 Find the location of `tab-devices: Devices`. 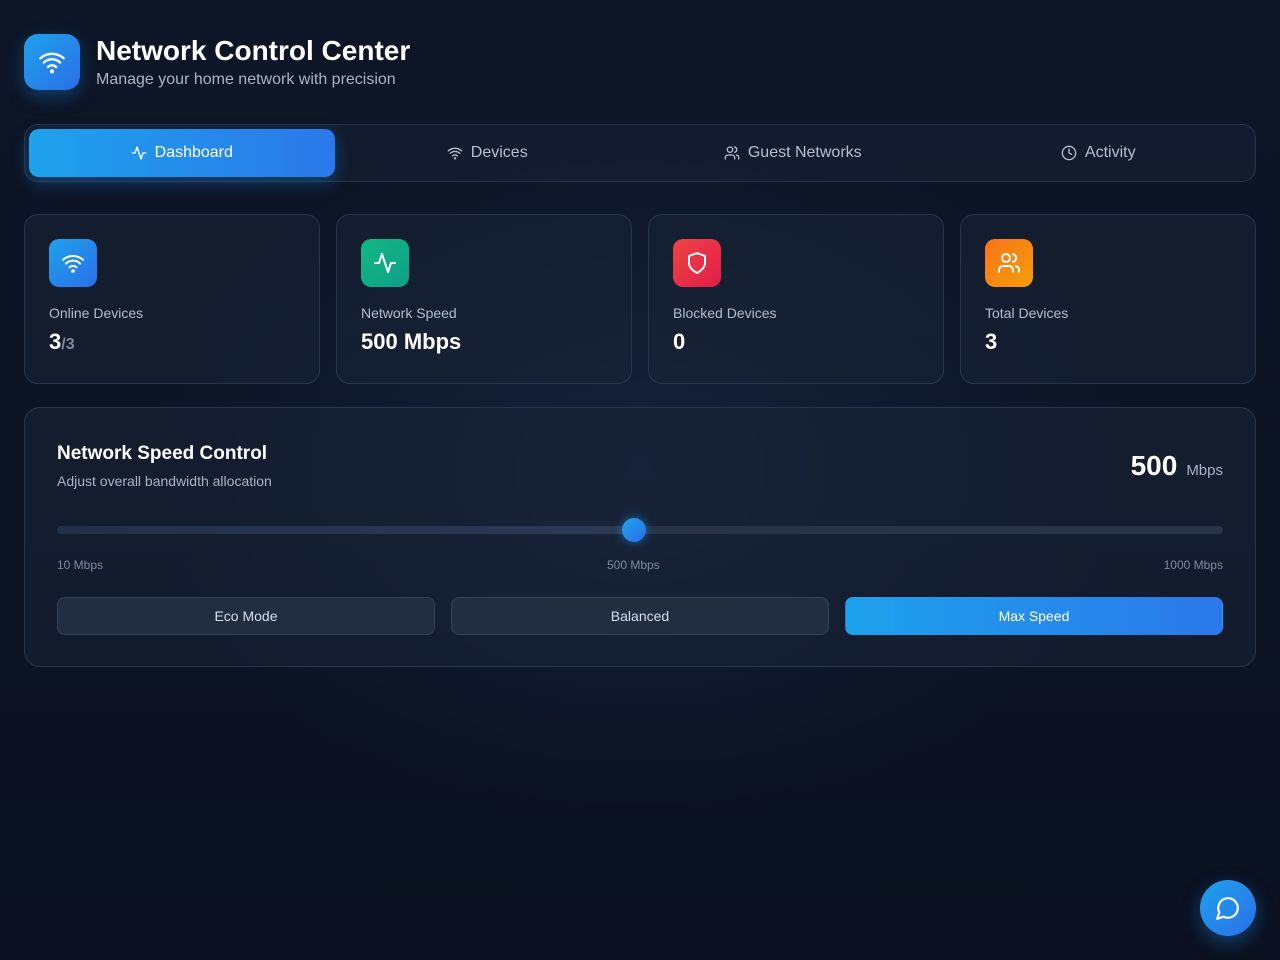

tab-devices: Devices is located at coordinates (488, 153).